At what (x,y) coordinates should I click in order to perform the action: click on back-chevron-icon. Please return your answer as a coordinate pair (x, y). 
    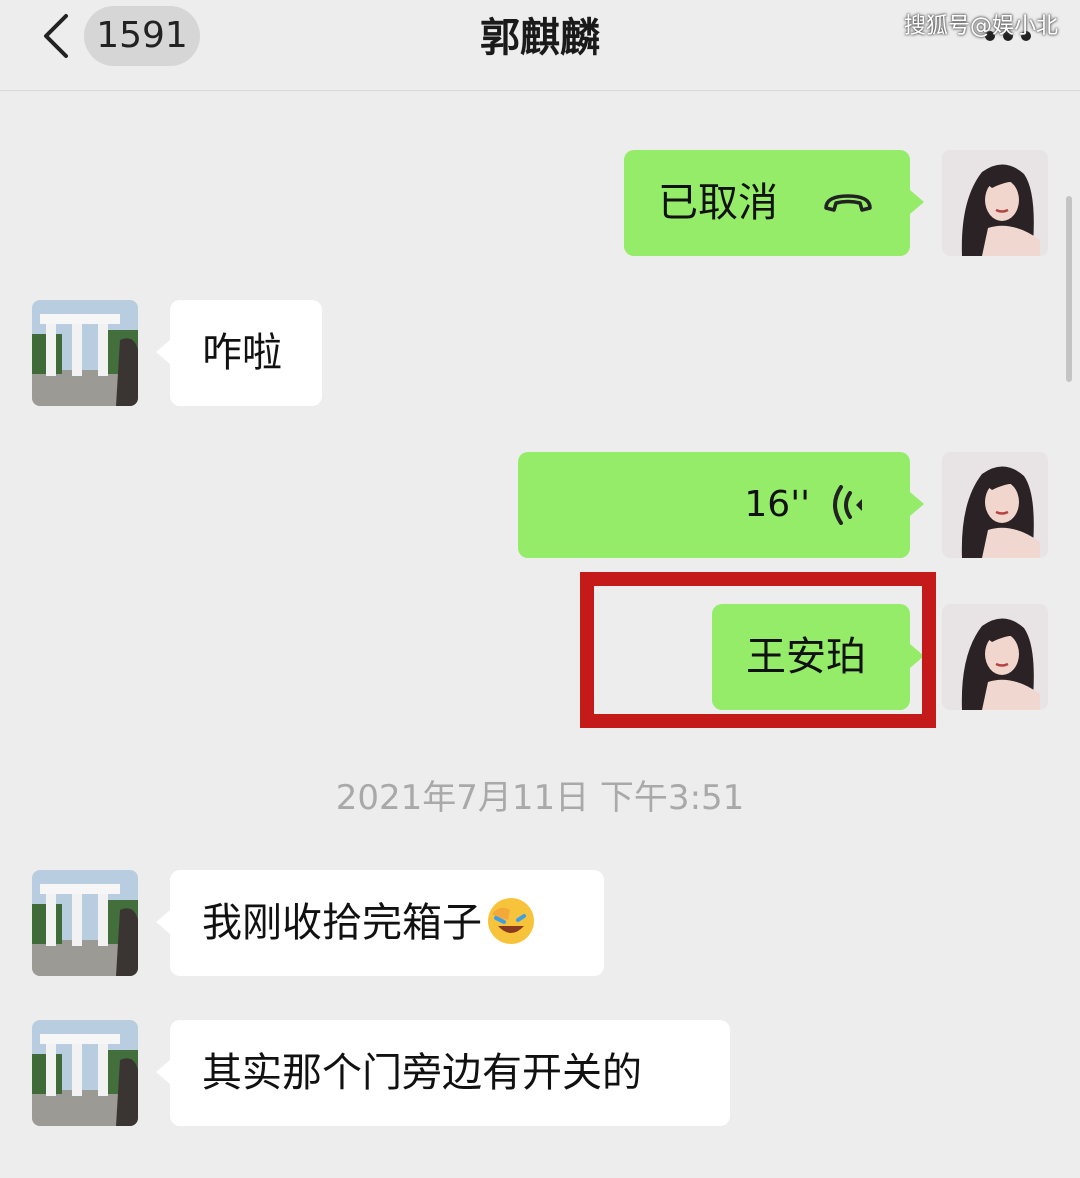
    Looking at the image, I should click on (58, 36).